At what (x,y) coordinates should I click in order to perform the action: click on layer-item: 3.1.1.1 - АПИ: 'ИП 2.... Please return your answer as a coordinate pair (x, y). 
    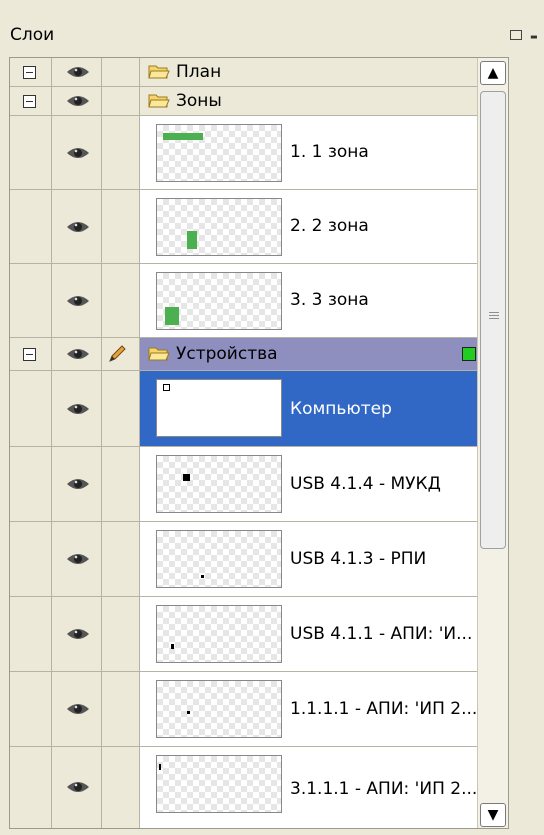
    Looking at the image, I should click on (259, 787).